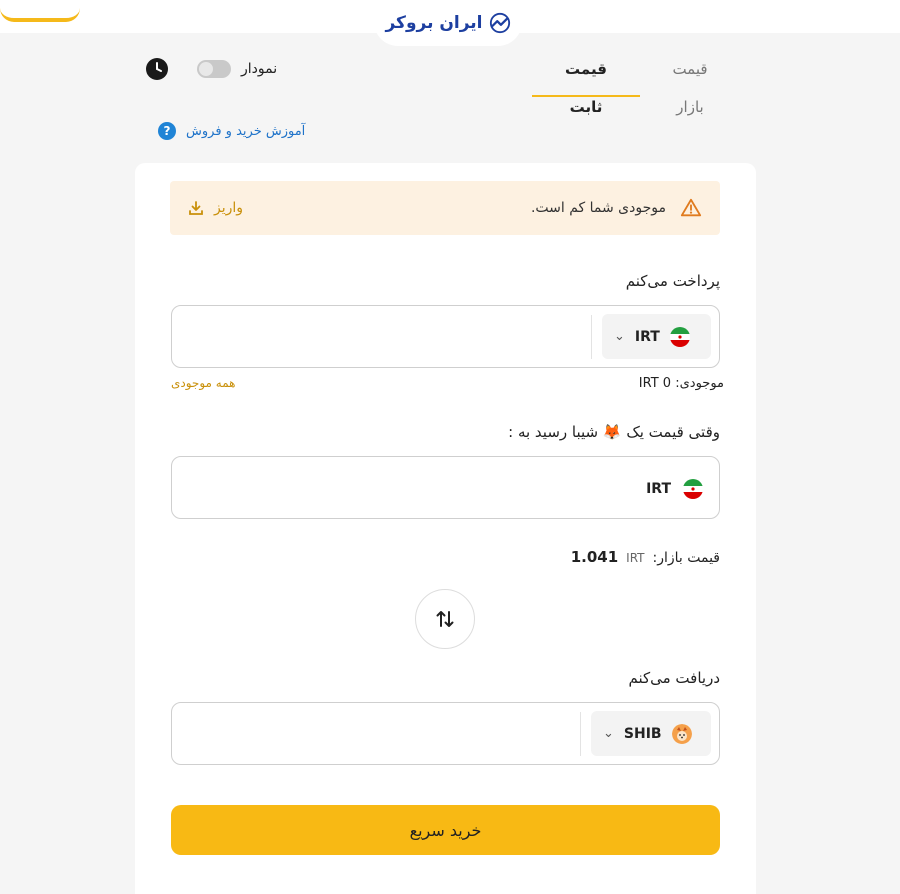 The image size is (900, 894). Describe the element at coordinates (667, 383) in the screenshot. I see `balance-value: 0` at that location.